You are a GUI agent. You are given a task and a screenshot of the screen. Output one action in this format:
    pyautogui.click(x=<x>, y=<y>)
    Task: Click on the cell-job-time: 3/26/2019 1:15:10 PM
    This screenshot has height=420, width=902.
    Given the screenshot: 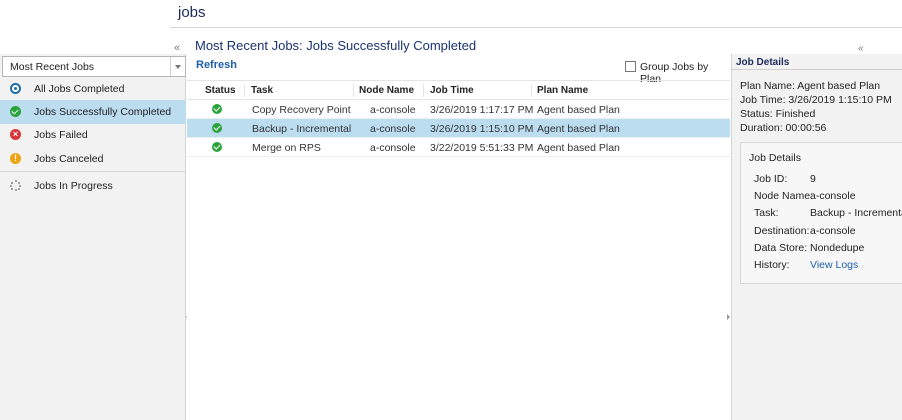 What is the action you would take?
    pyautogui.click(x=482, y=129)
    